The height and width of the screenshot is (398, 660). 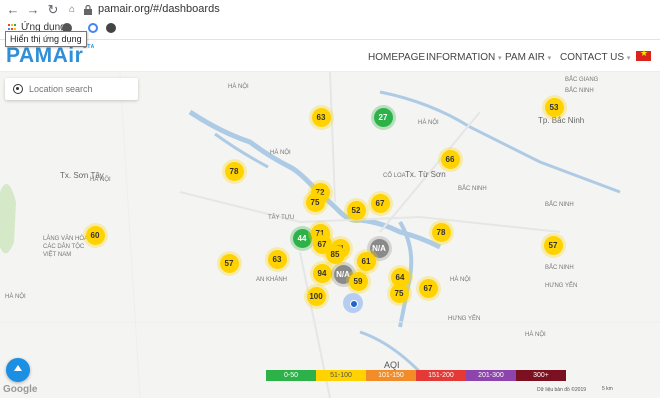 I want to click on url-text: pamair.org/#/dashboards, so click(x=159, y=9).